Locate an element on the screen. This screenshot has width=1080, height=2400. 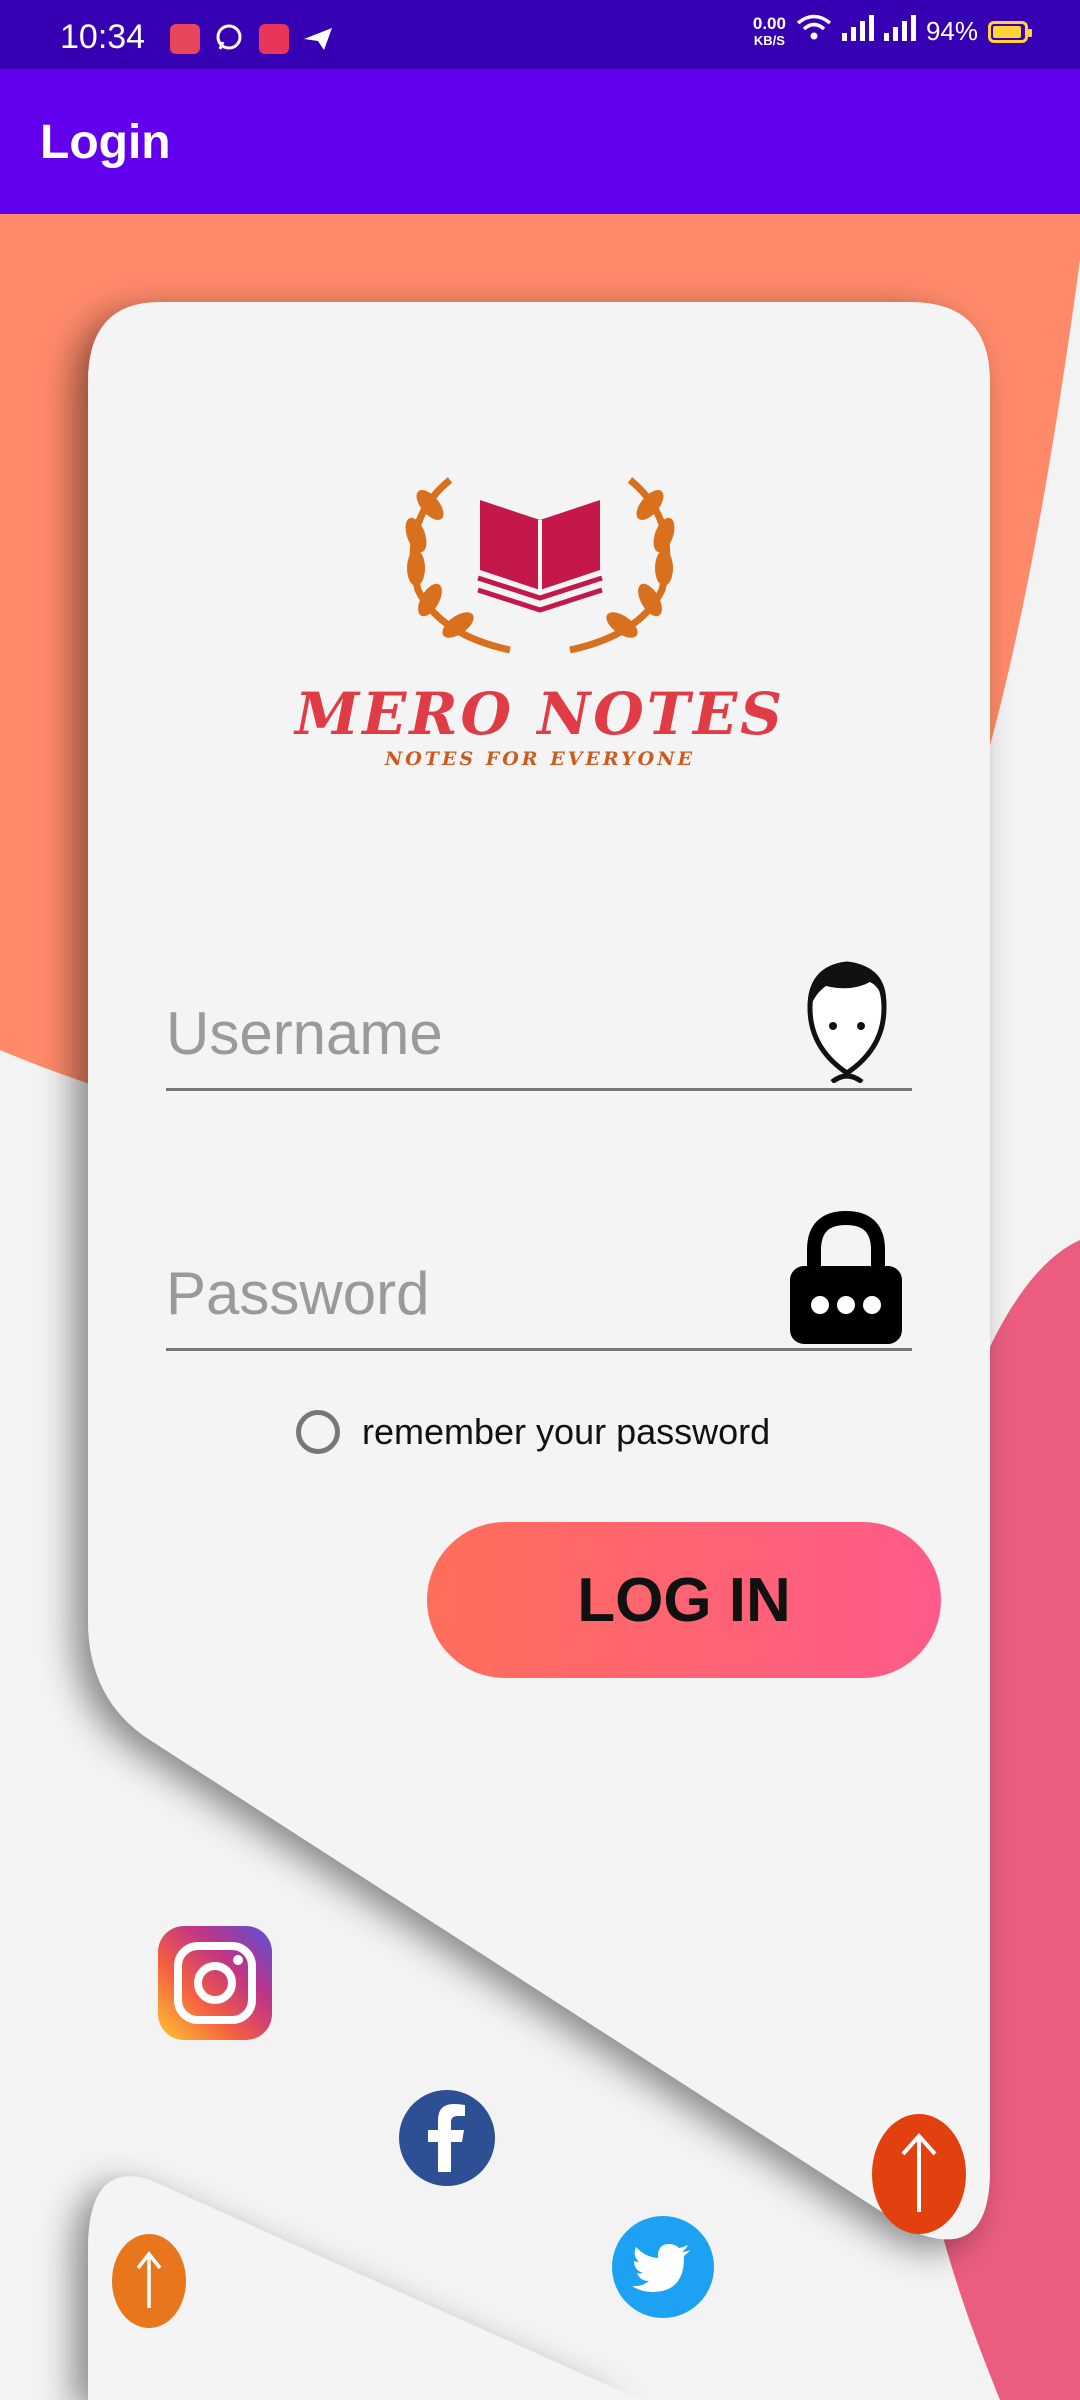
mero-notes-logo is located at coordinates (540, 565).